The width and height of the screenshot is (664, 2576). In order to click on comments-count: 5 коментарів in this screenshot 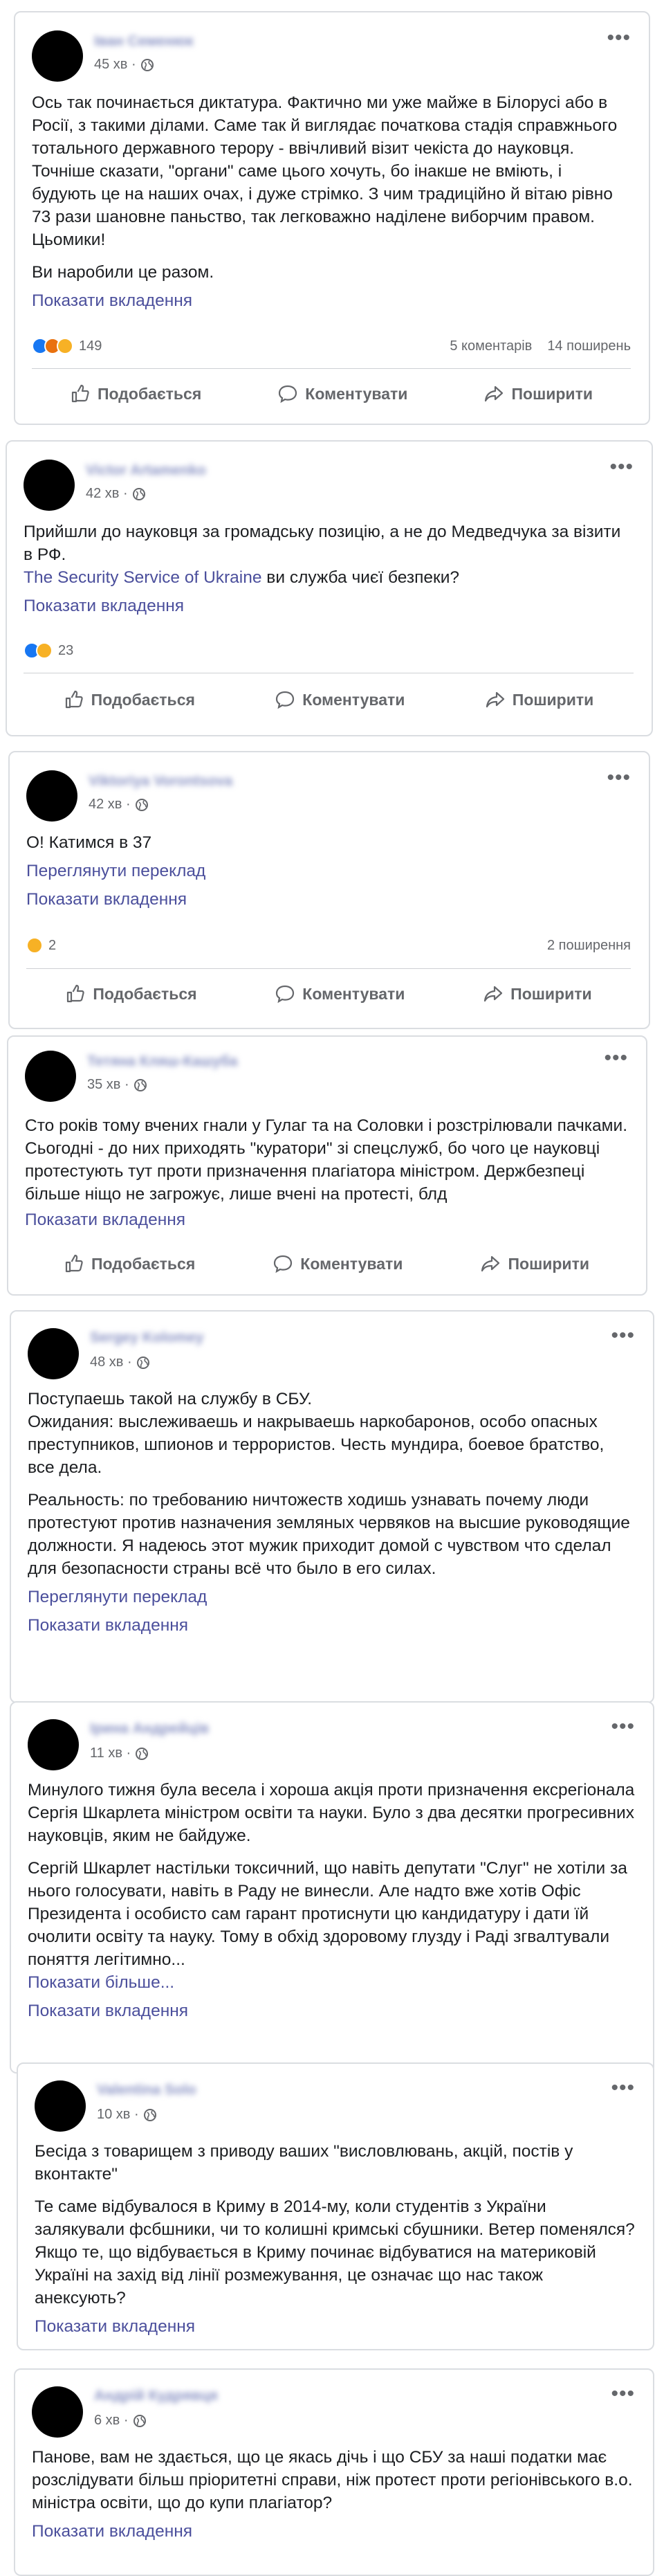, I will do `click(491, 346)`.